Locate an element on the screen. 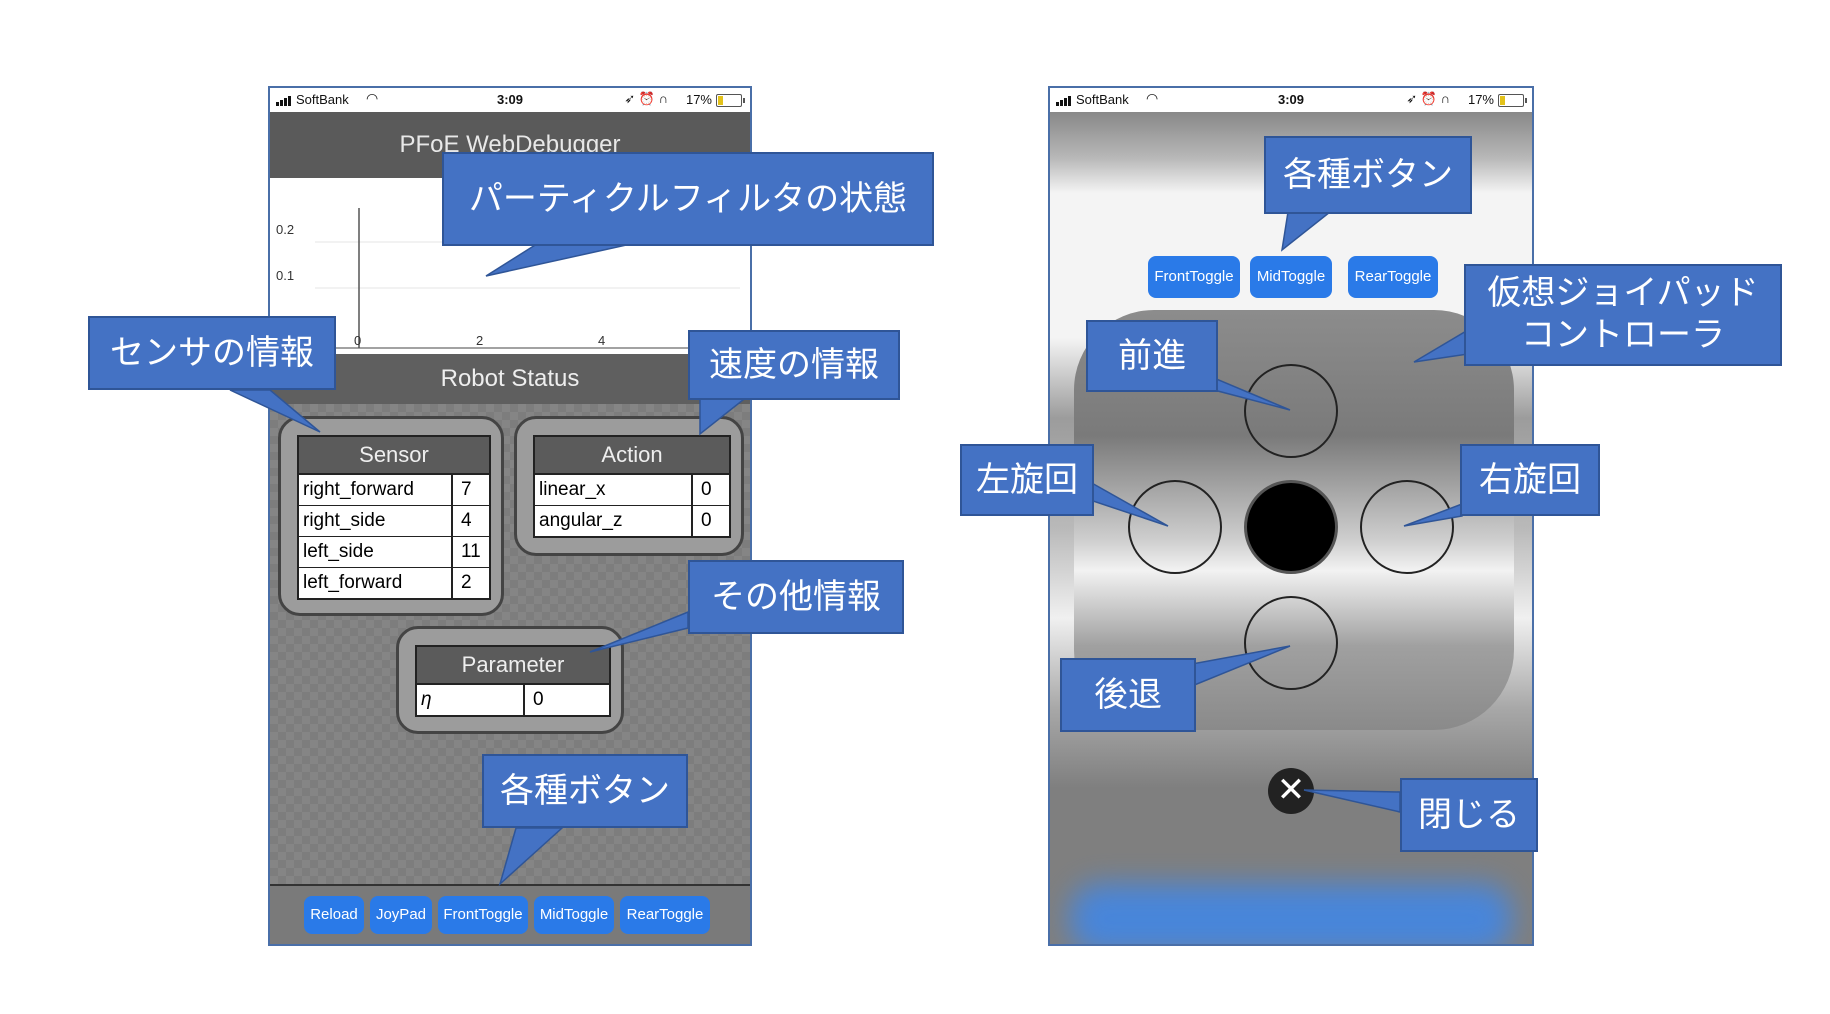 The image size is (1830, 1014). action-panel: Action linear_x 0 angular_z 0 is located at coordinates (629, 486).